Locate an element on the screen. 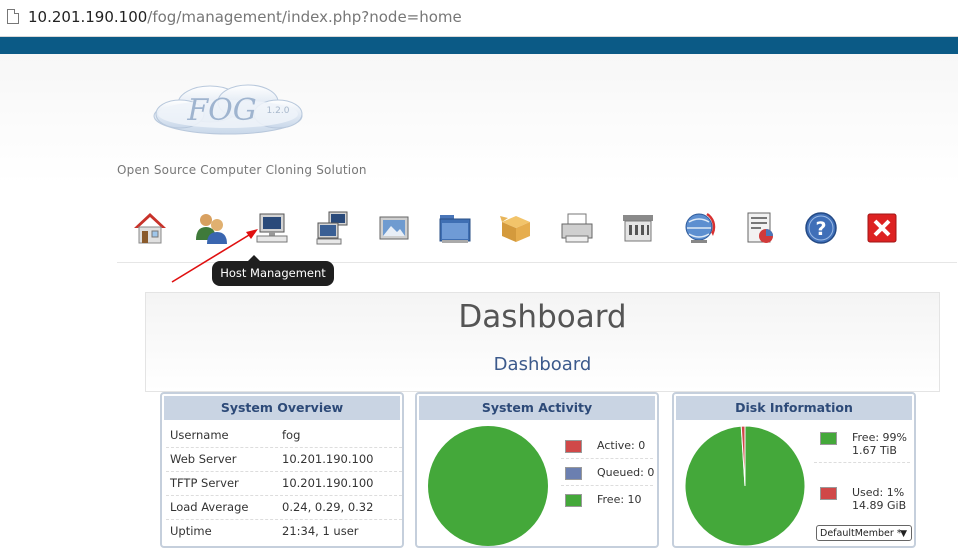 This screenshot has height=557, width=958. system-activity-pie-chart is located at coordinates (488, 486).